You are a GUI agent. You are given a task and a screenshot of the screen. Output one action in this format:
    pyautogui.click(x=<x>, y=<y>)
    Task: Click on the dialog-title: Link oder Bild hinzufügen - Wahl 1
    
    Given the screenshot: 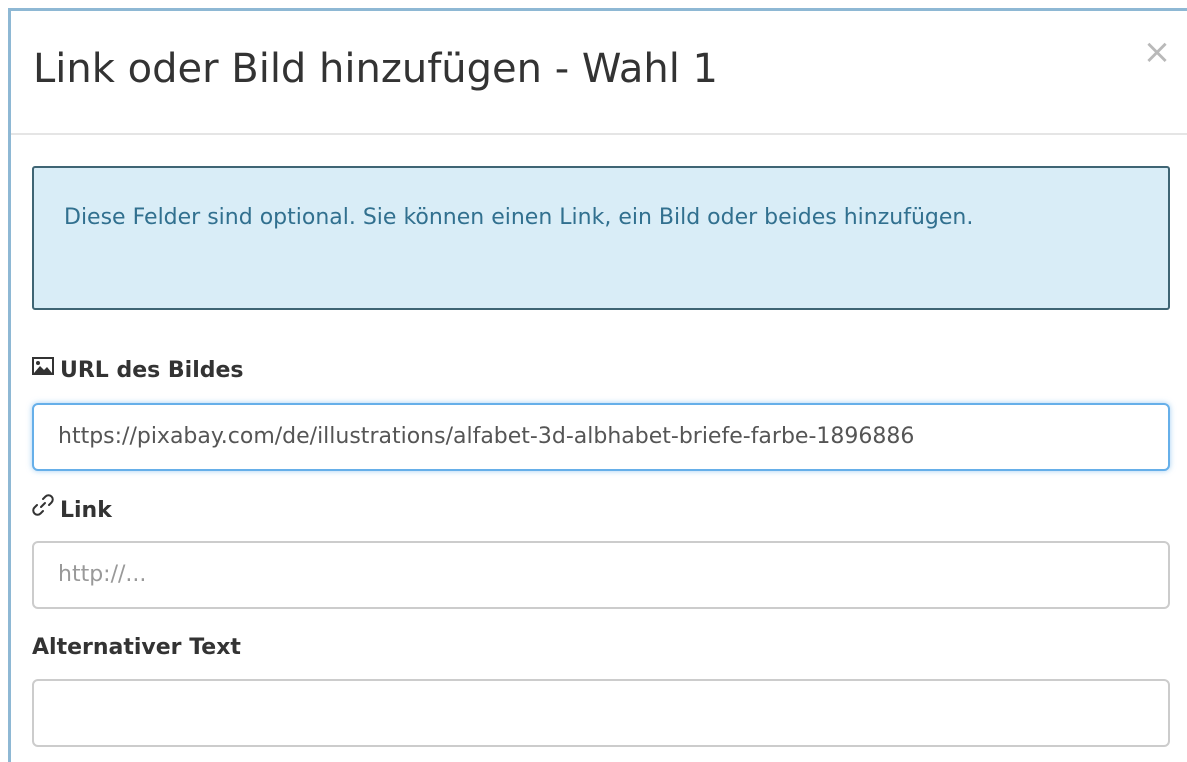 What is the action you would take?
    pyautogui.click(x=375, y=69)
    